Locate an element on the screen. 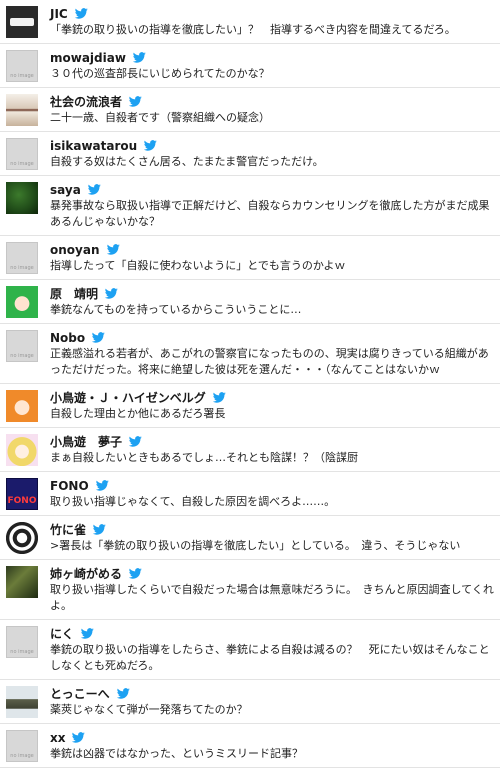 Image resolution: width=500 pixels, height=768 pixels. name-row: 原 靖明 is located at coordinates (272, 293).